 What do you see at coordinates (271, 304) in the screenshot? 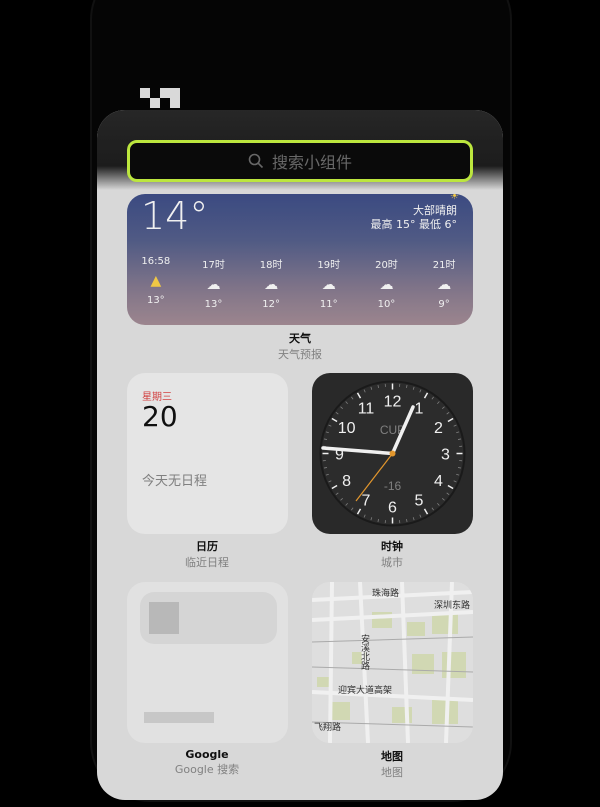
I see `hour-temp: 12°` at bounding box center [271, 304].